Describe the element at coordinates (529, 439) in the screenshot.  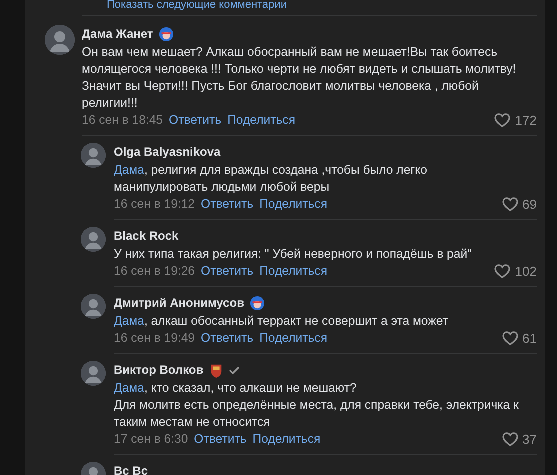
I see `like-count: 37` at that location.